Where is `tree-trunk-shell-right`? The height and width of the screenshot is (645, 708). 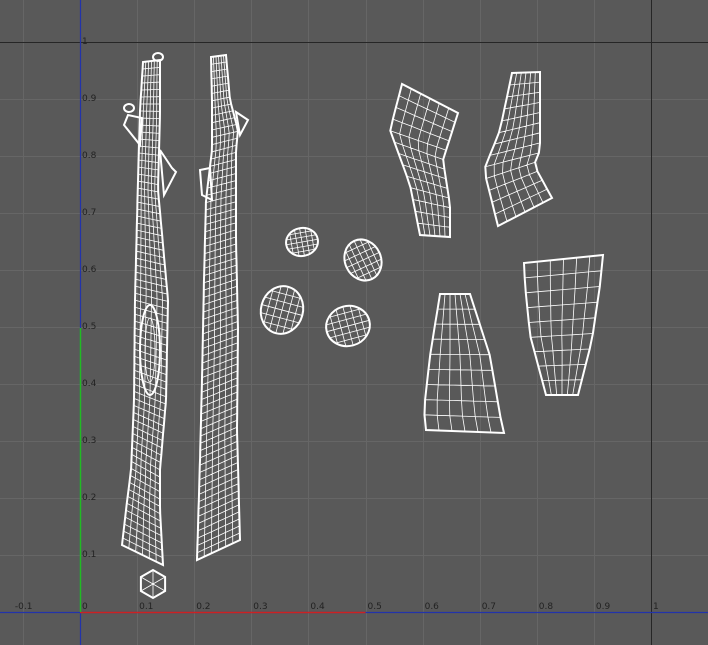 tree-trunk-shell-right is located at coordinates (222, 307).